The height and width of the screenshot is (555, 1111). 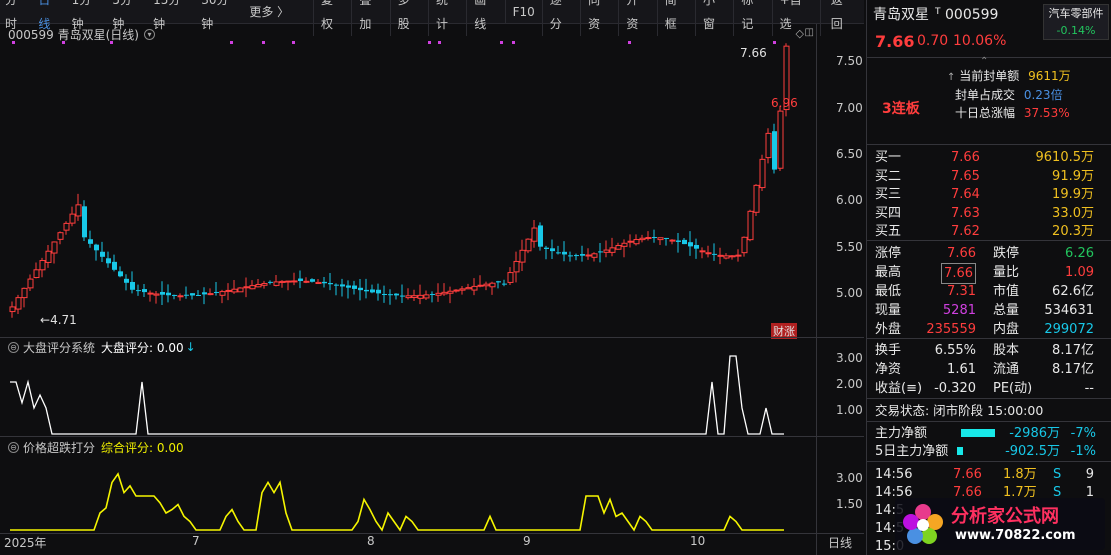 What do you see at coordinates (961, 253) in the screenshot?
I see `stat-value: 7.66` at bounding box center [961, 253].